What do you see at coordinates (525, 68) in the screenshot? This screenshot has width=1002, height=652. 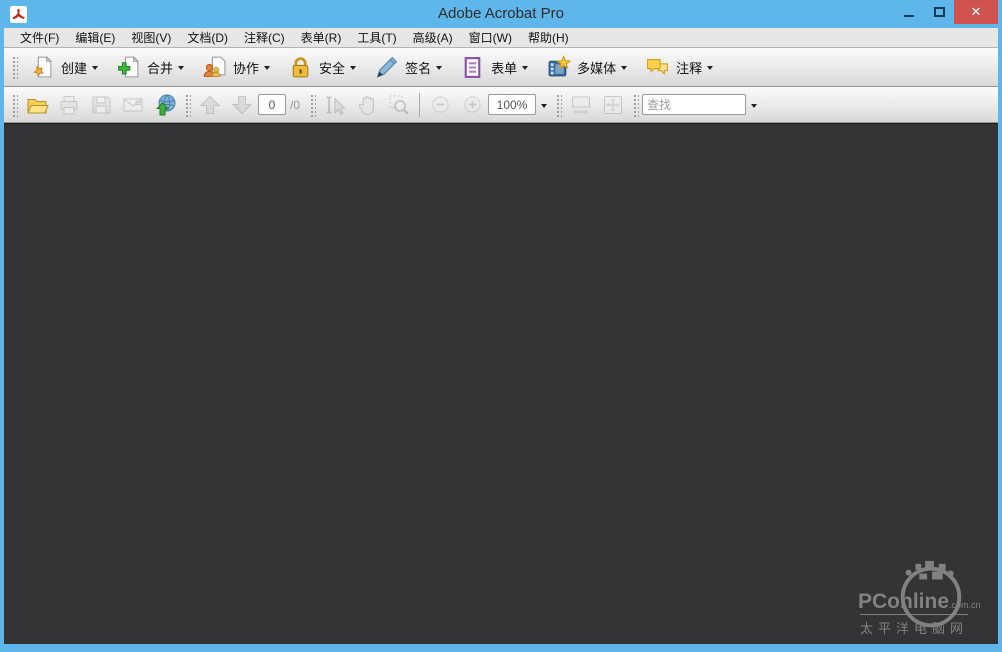 I see `forms-dropdown-caret` at bounding box center [525, 68].